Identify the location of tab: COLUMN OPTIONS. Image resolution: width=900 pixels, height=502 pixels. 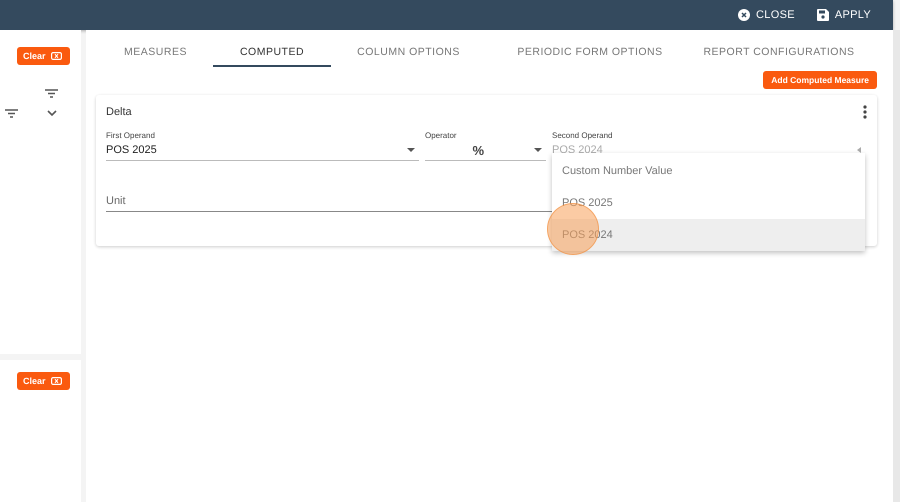
(408, 48).